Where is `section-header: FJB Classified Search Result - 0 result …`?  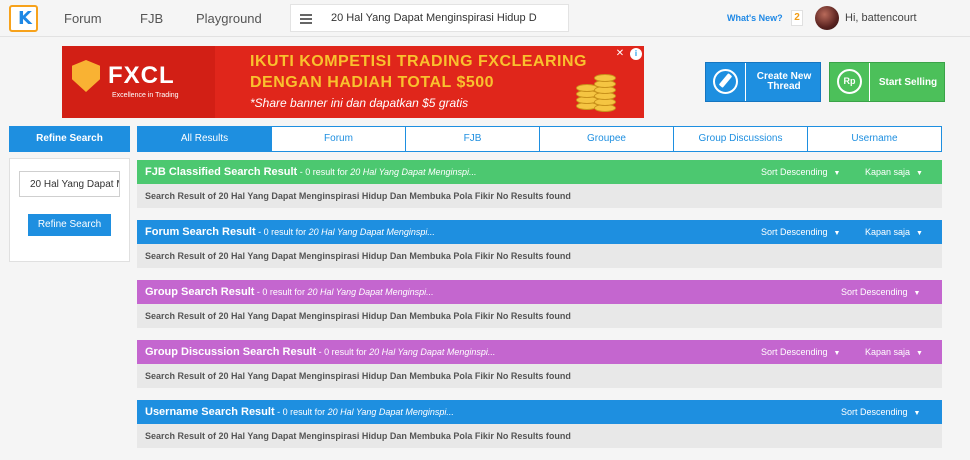 section-header: FJB Classified Search Result - 0 result … is located at coordinates (539, 172).